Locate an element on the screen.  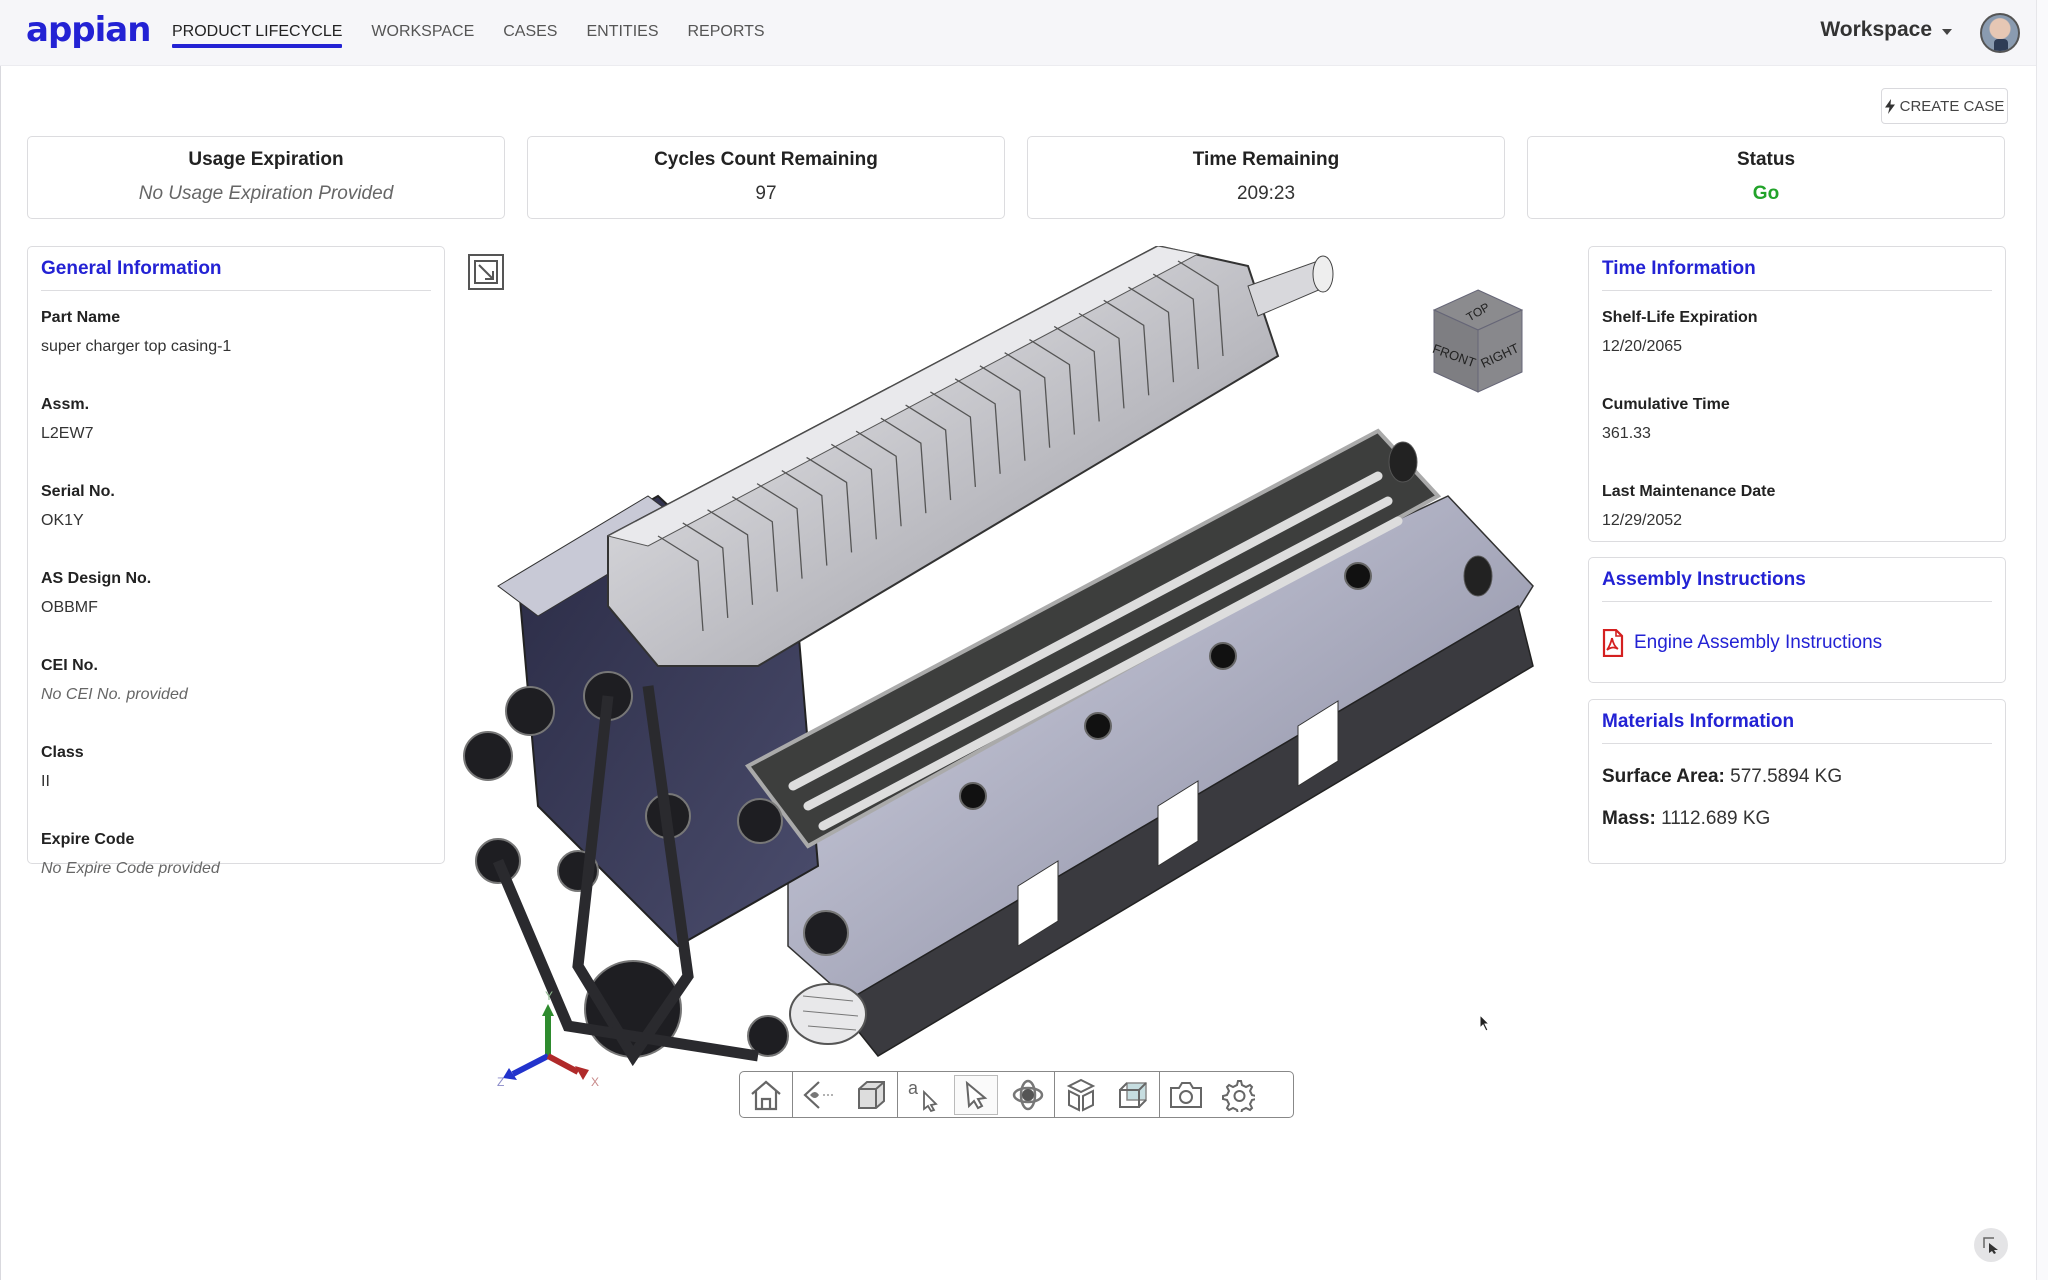
select-area-icon is located at coordinates (1990, 1245).